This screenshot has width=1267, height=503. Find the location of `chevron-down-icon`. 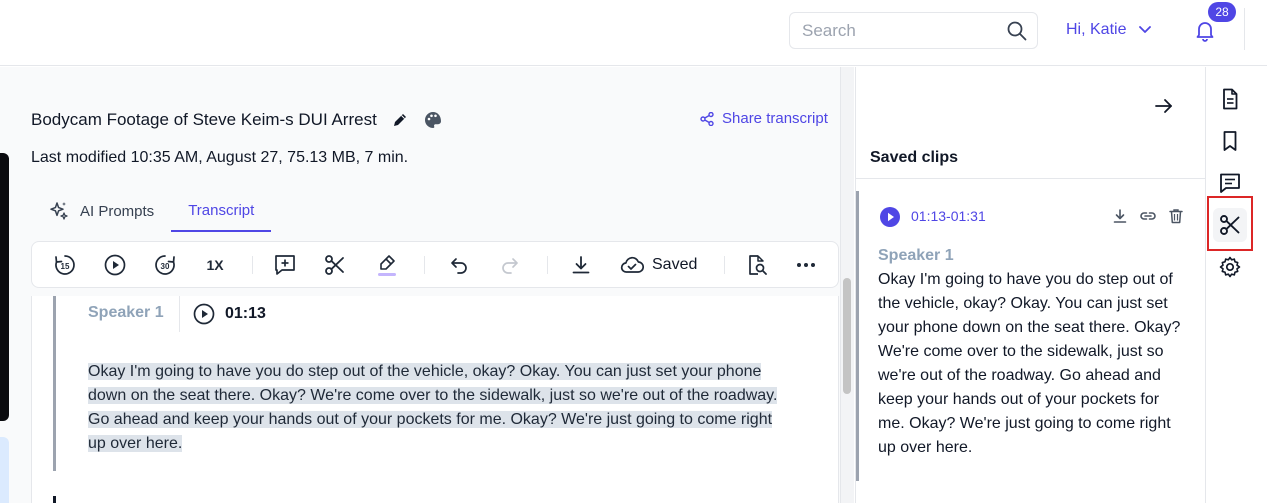

chevron-down-icon is located at coordinates (1145, 30).